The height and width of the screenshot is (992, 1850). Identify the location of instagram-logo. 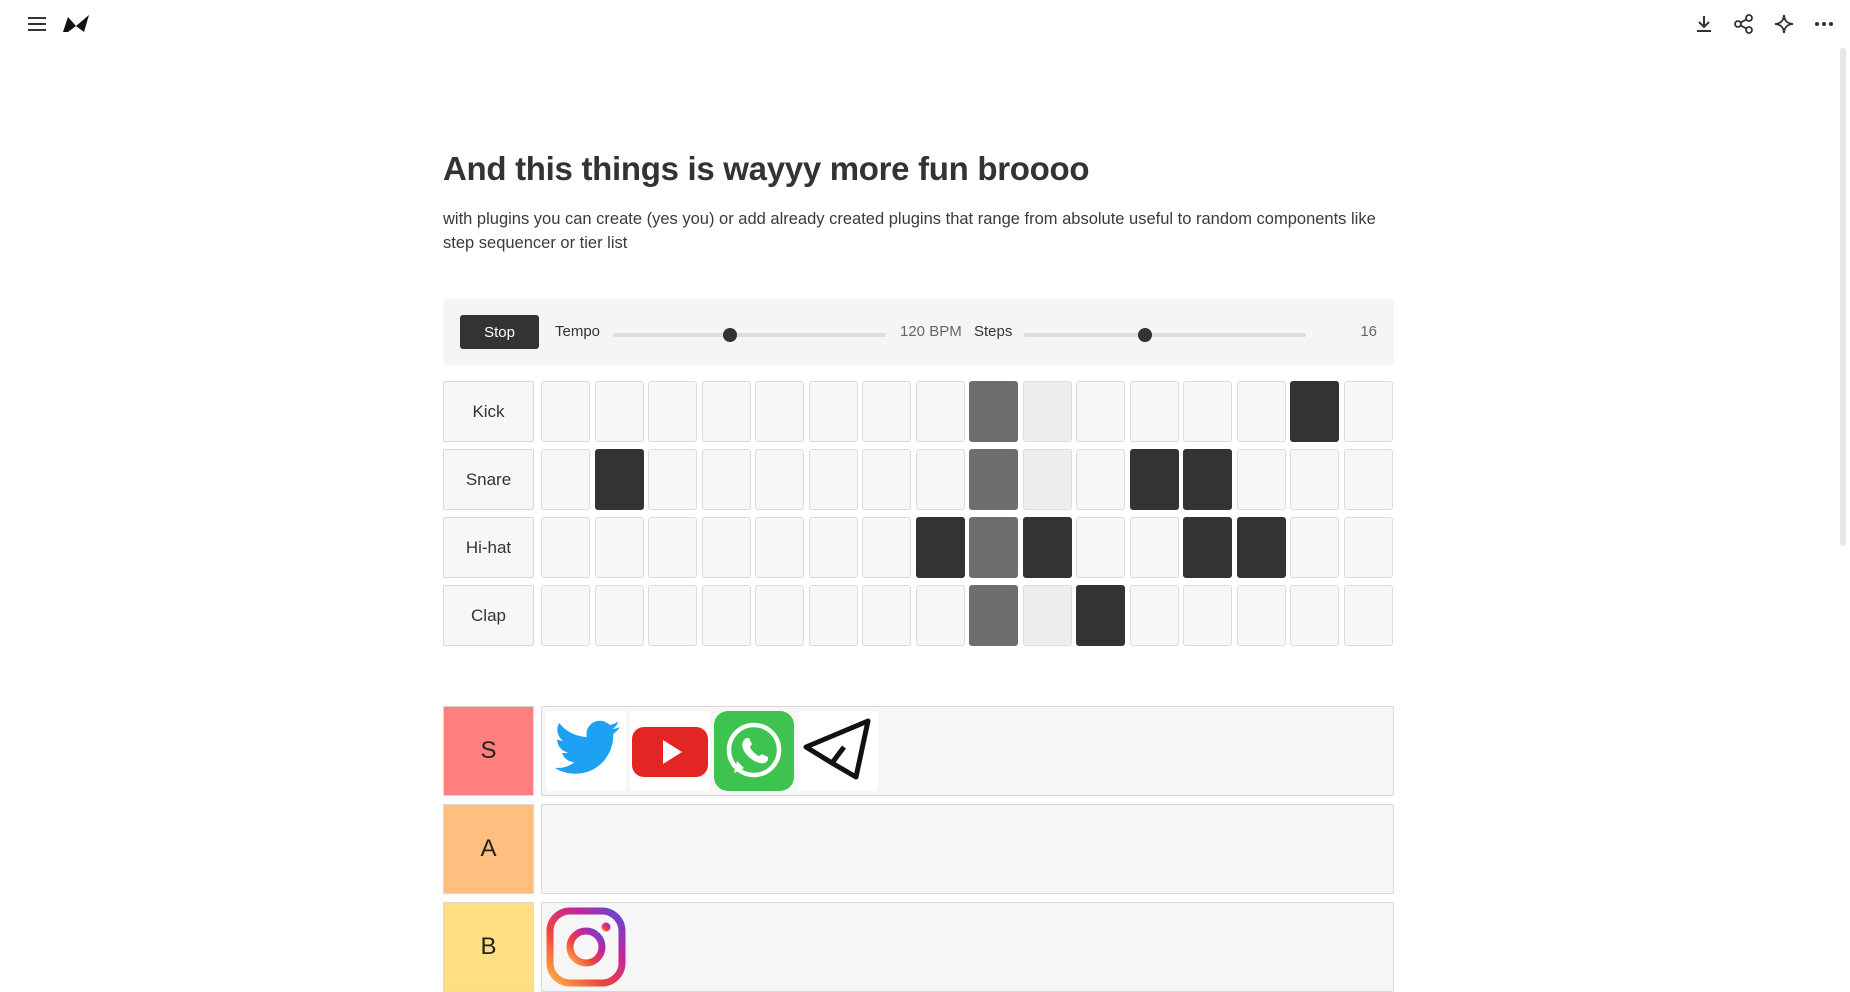
(586, 947).